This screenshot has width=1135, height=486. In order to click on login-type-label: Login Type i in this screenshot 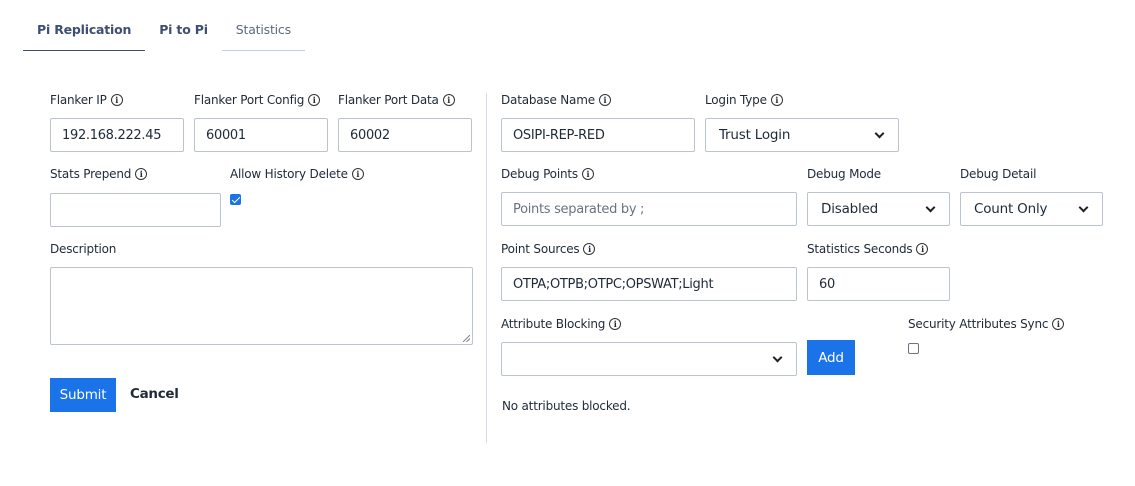, I will do `click(744, 100)`.